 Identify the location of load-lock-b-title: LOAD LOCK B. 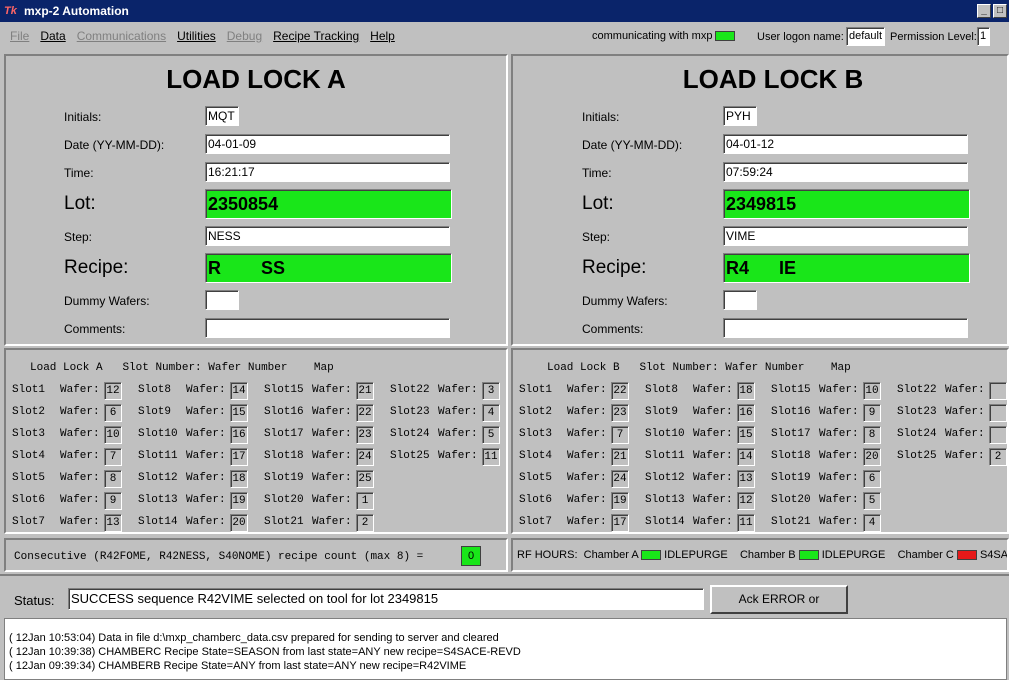
(773, 79).